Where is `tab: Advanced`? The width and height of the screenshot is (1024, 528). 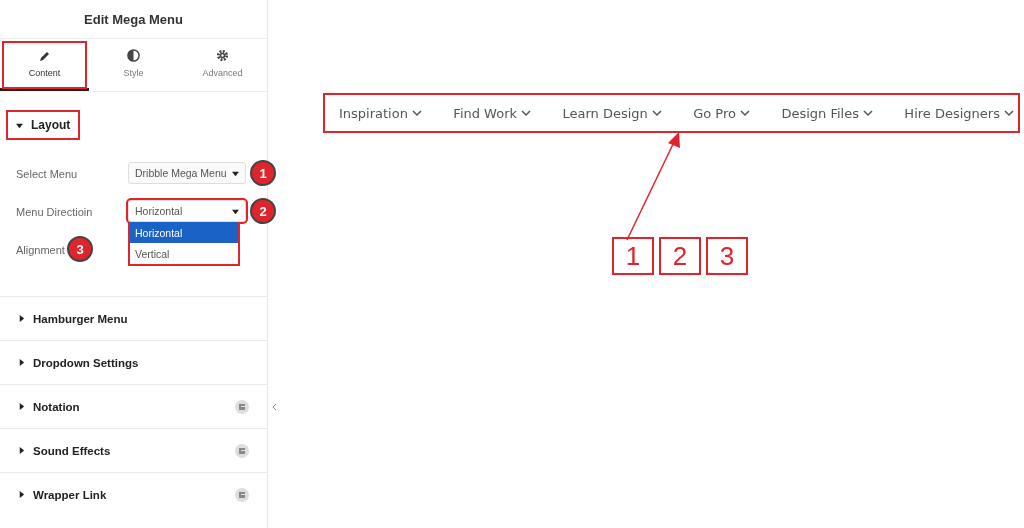
tab: Advanced is located at coordinates (222, 65).